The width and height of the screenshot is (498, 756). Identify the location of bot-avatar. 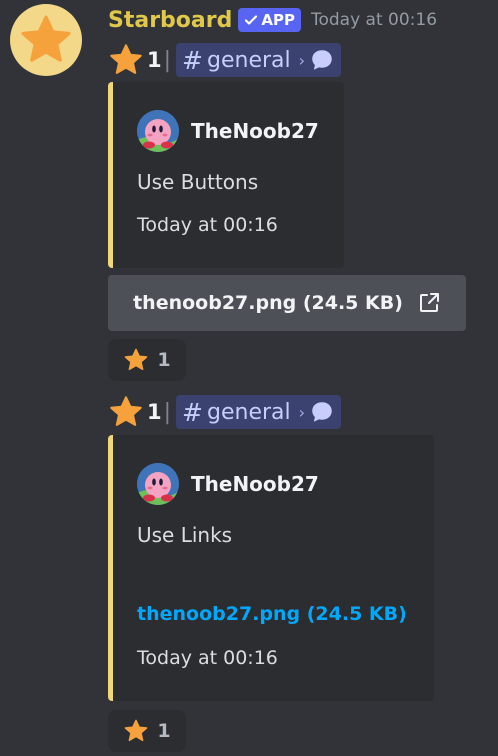
(46, 40).